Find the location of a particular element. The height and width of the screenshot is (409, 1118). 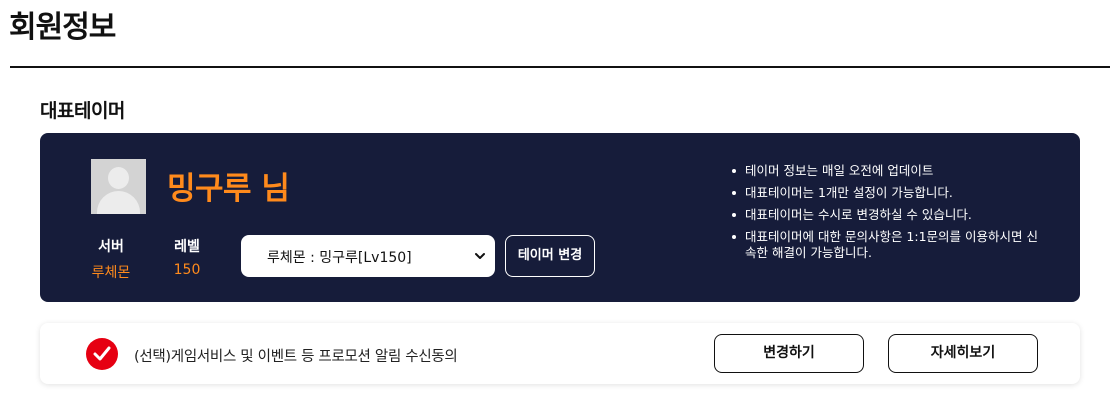

level-value: 150 is located at coordinates (187, 270).